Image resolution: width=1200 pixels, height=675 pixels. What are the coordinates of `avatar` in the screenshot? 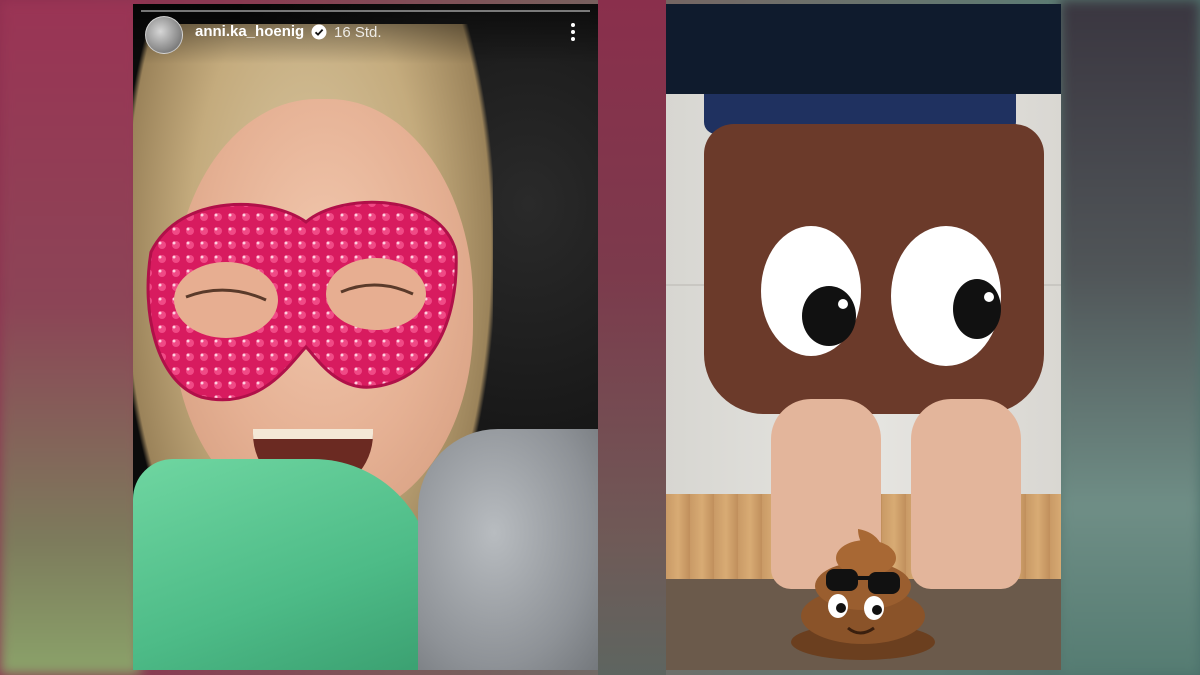 It's located at (164, 35).